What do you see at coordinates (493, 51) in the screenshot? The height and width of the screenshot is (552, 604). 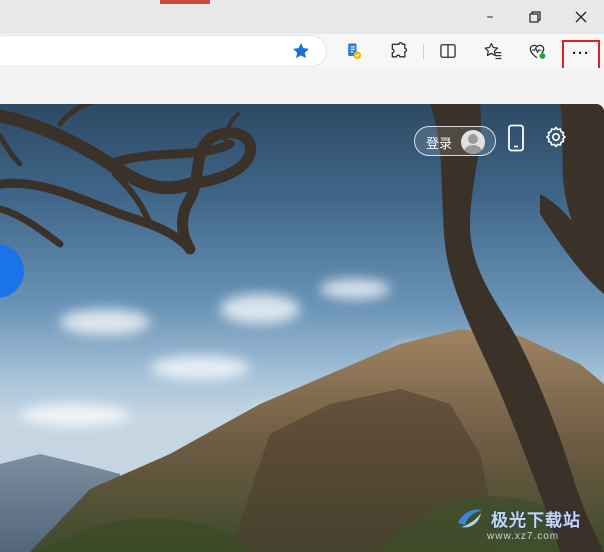 I see `favorites-icon` at bounding box center [493, 51].